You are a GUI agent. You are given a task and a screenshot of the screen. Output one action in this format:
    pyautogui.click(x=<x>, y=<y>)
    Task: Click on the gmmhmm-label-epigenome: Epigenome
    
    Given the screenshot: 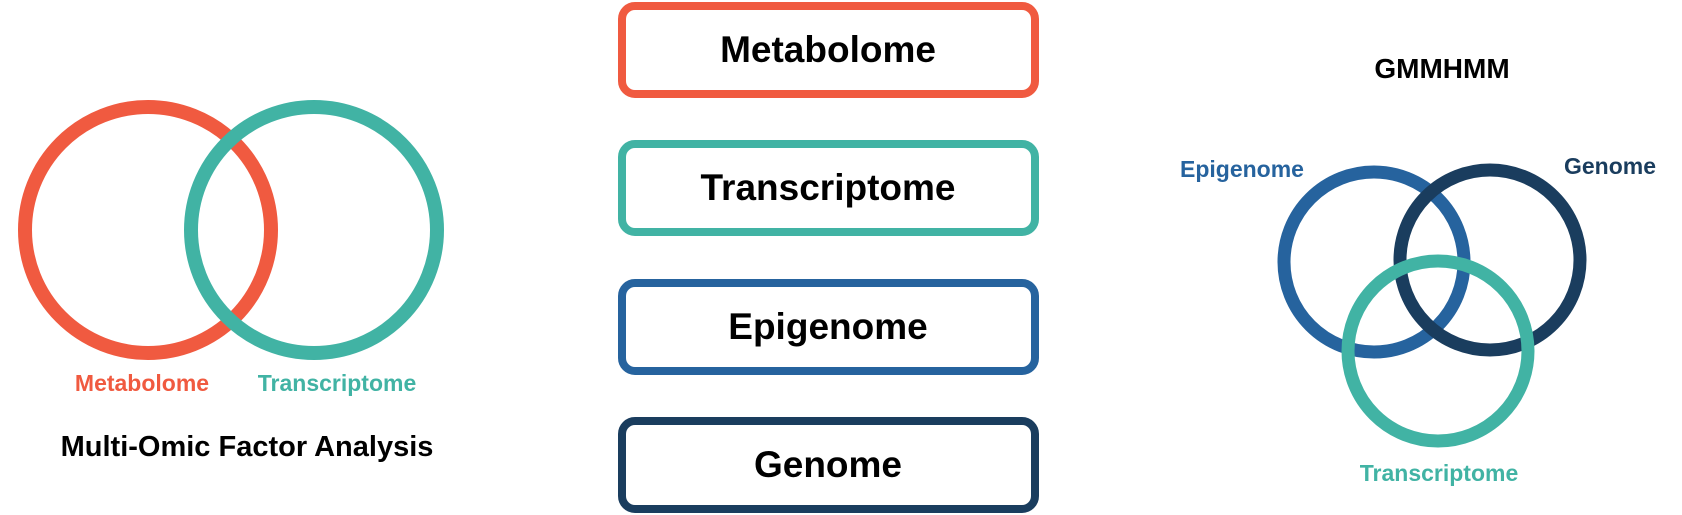 What is the action you would take?
    pyautogui.click(x=1242, y=169)
    